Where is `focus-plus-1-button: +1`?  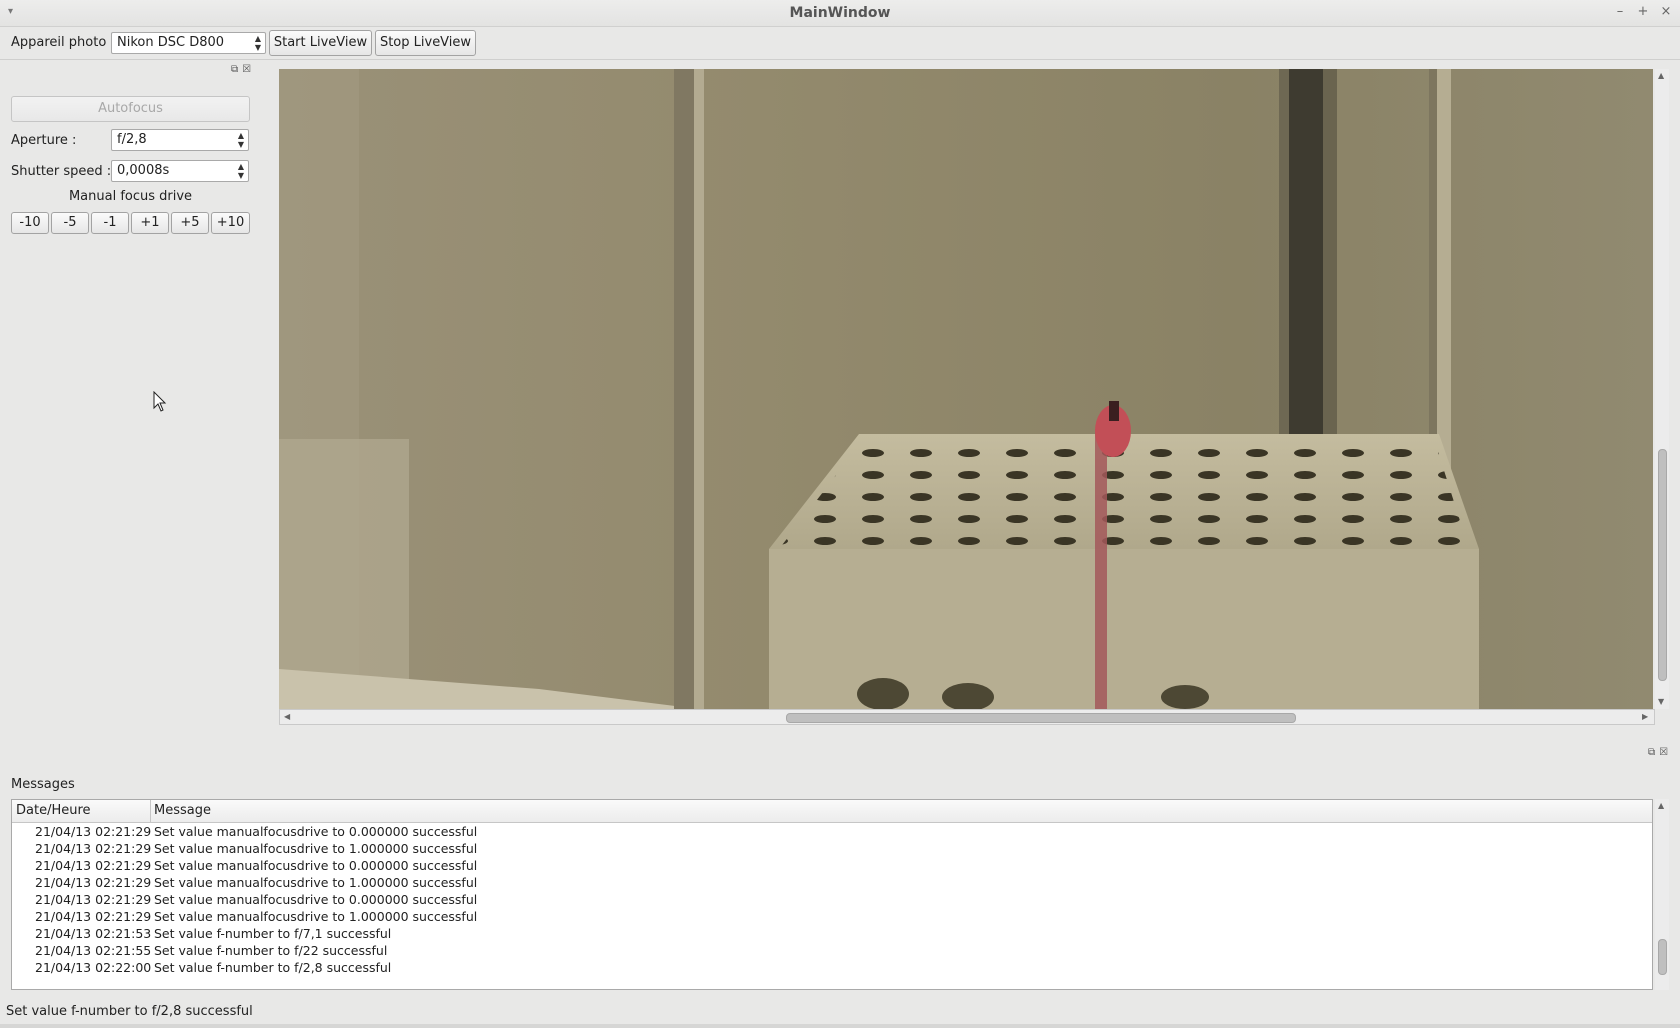
focus-plus-1-button: +1 is located at coordinates (150, 223).